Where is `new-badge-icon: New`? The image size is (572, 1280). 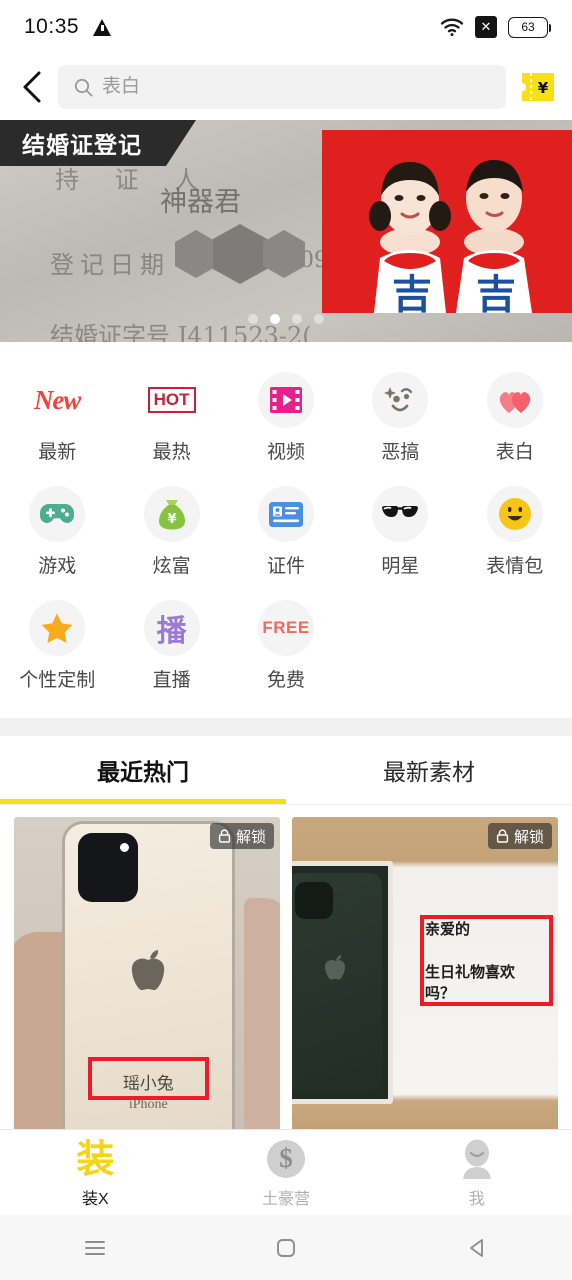
new-badge-icon: New is located at coordinates (57, 400).